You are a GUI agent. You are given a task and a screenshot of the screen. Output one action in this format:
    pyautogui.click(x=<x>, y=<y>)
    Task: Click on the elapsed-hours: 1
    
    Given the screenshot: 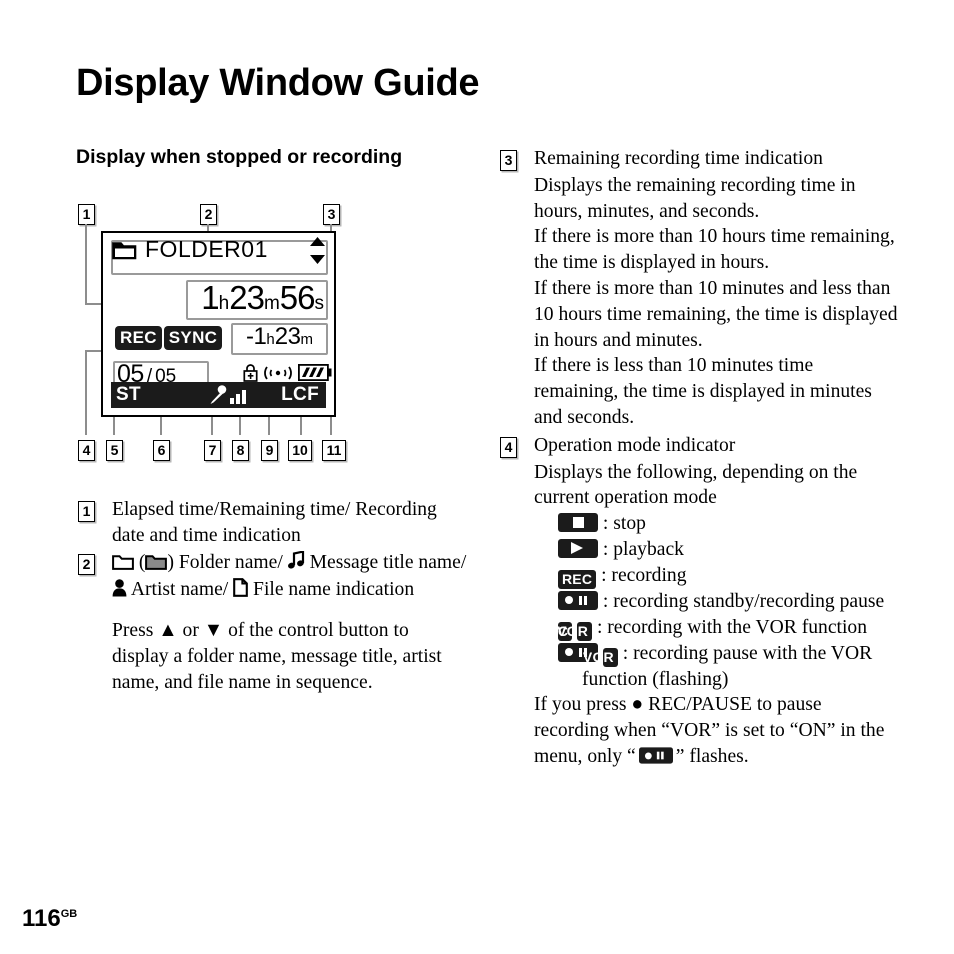 What is the action you would take?
    pyautogui.click(x=210, y=297)
    